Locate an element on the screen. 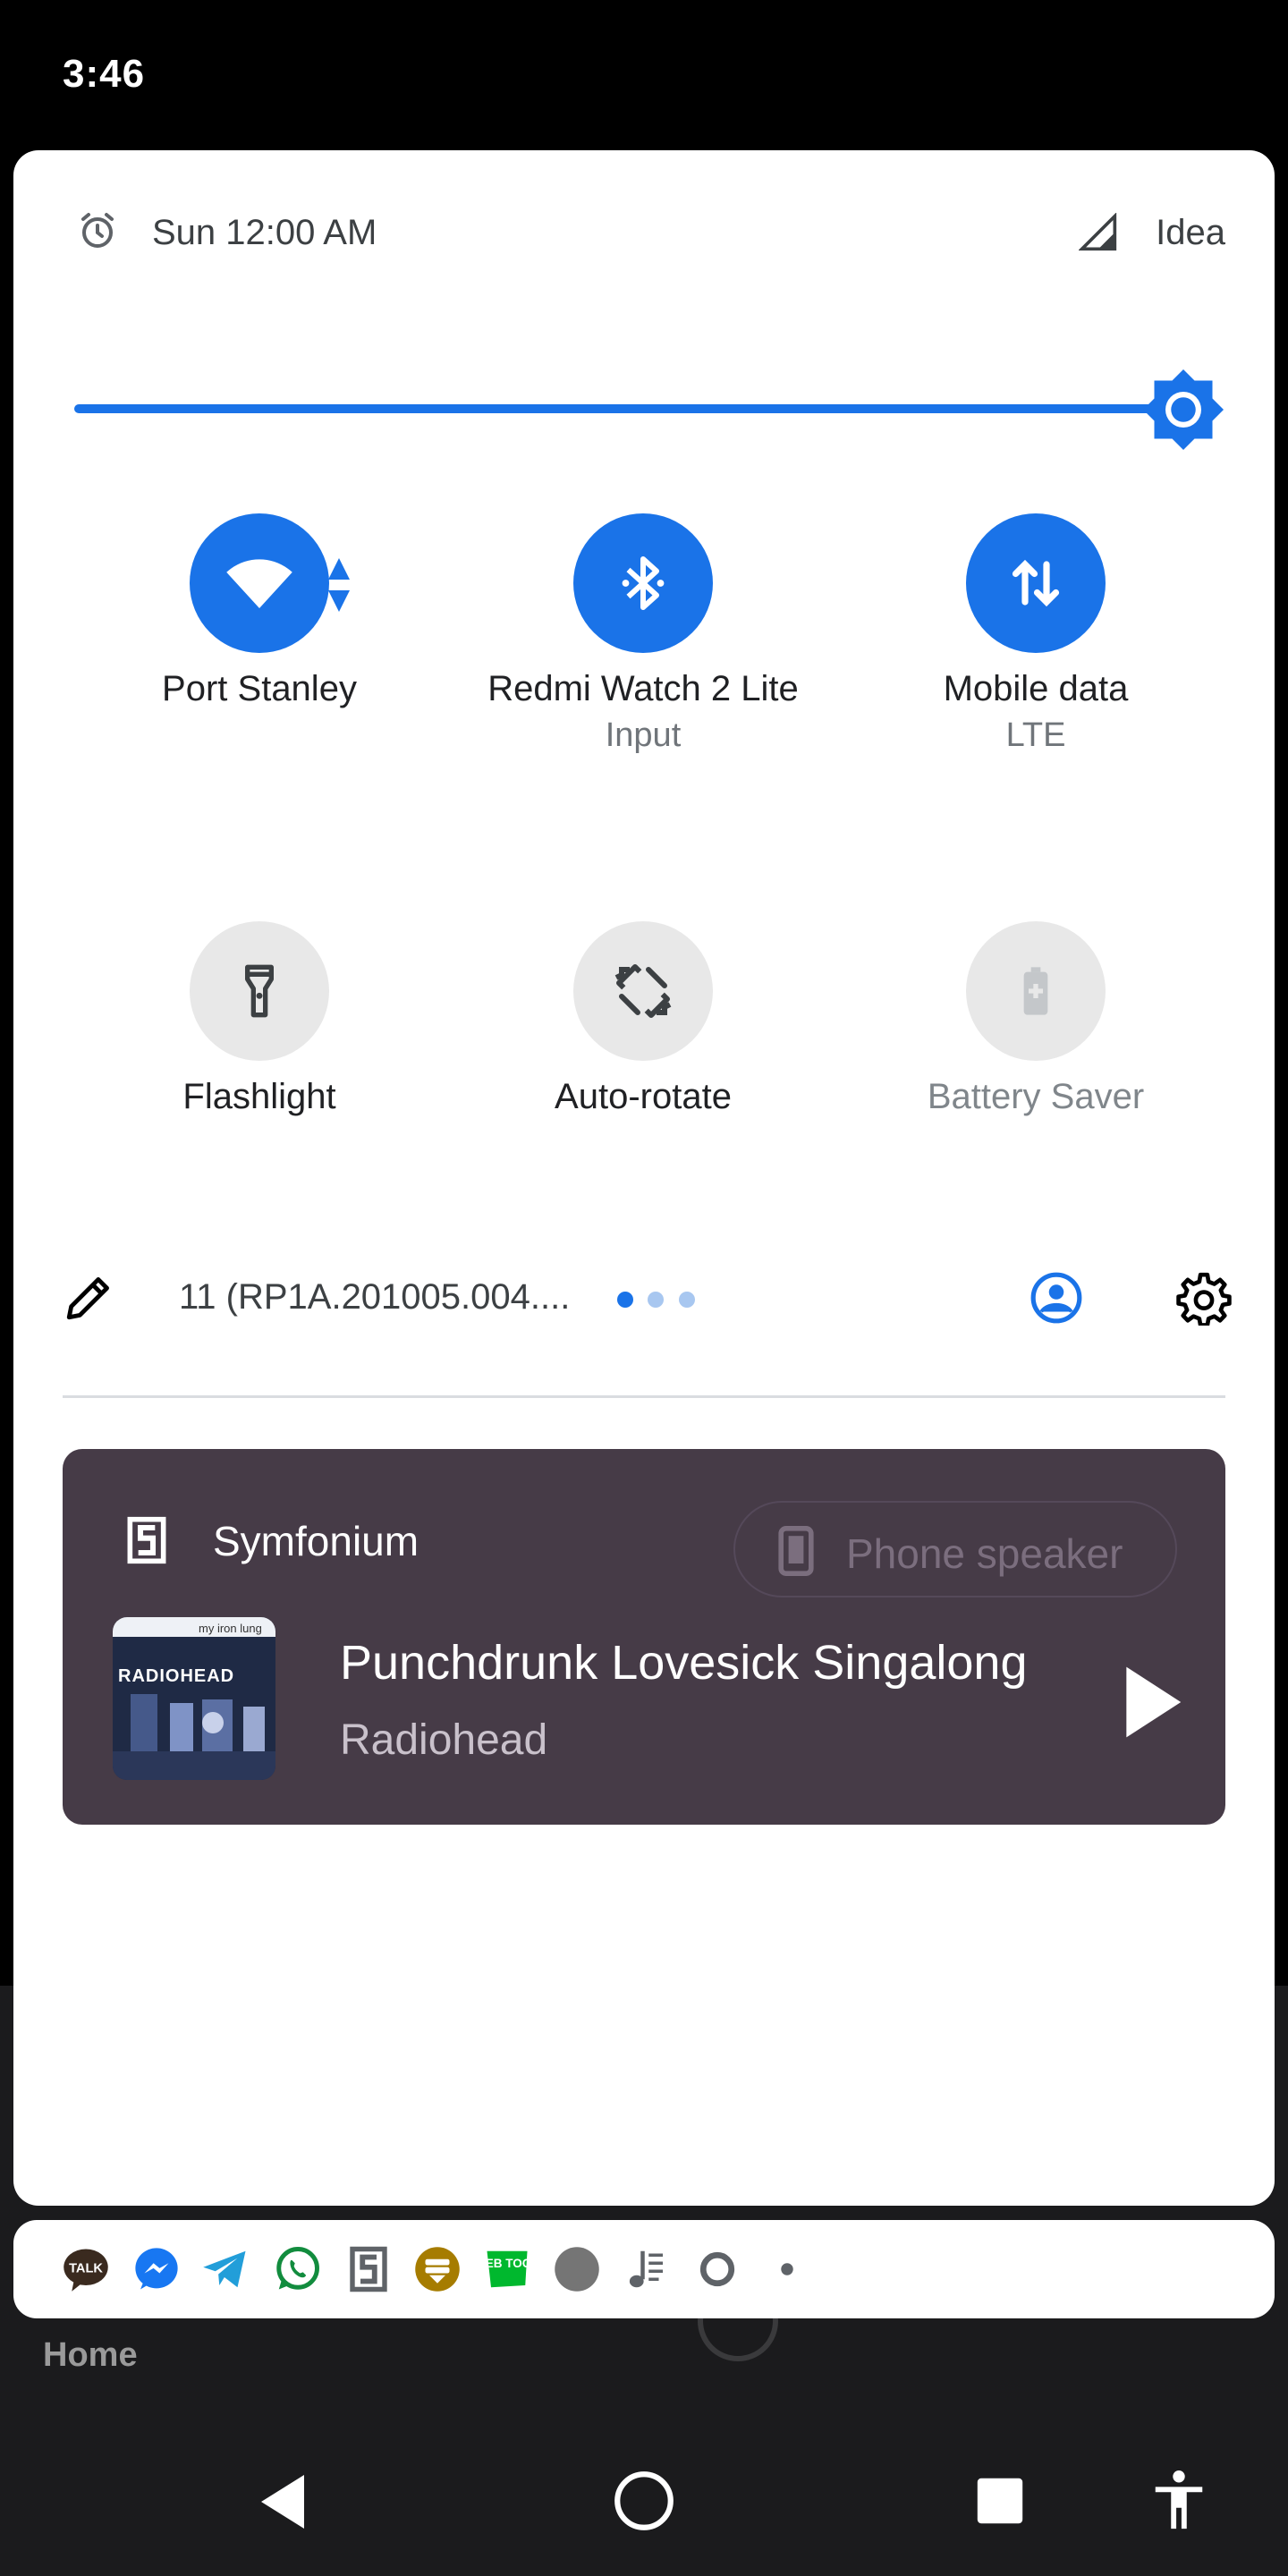  auto-rotate-icon is located at coordinates (643, 991).